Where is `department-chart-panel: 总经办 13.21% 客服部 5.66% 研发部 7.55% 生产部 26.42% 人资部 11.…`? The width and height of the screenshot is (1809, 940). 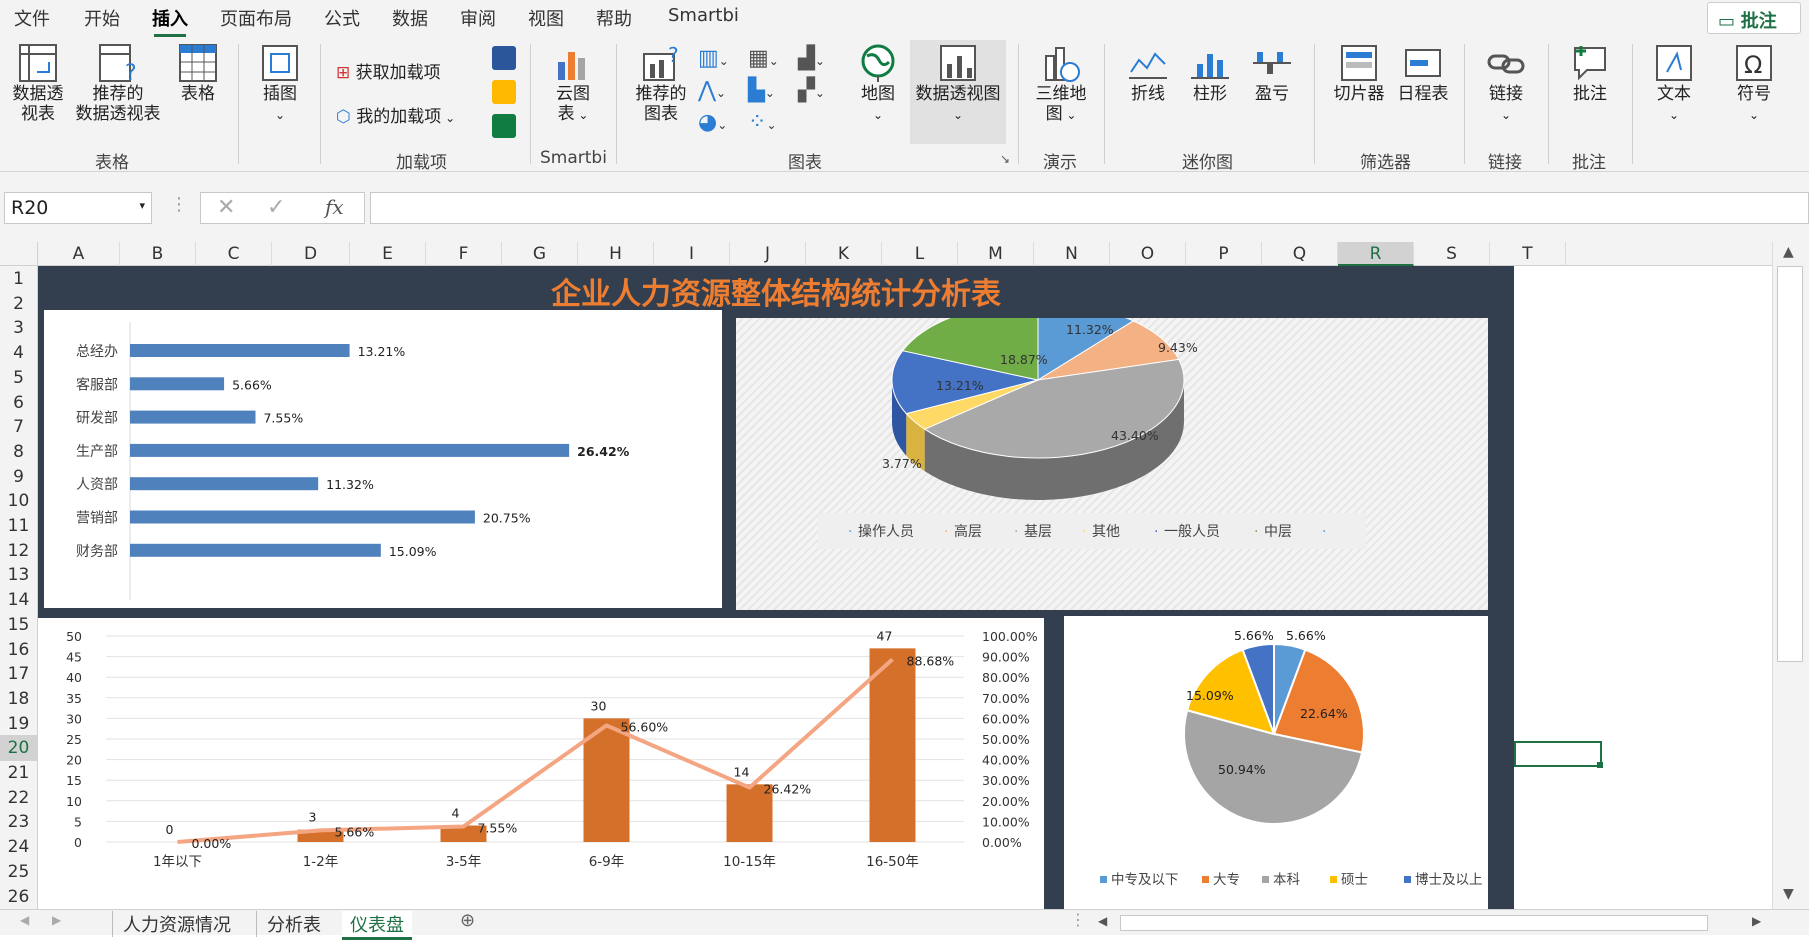
department-chart-panel: 总经办 13.21% 客服部 5.66% 研发部 7.55% 生产部 26.42% 人资部 11.… is located at coordinates (383, 459).